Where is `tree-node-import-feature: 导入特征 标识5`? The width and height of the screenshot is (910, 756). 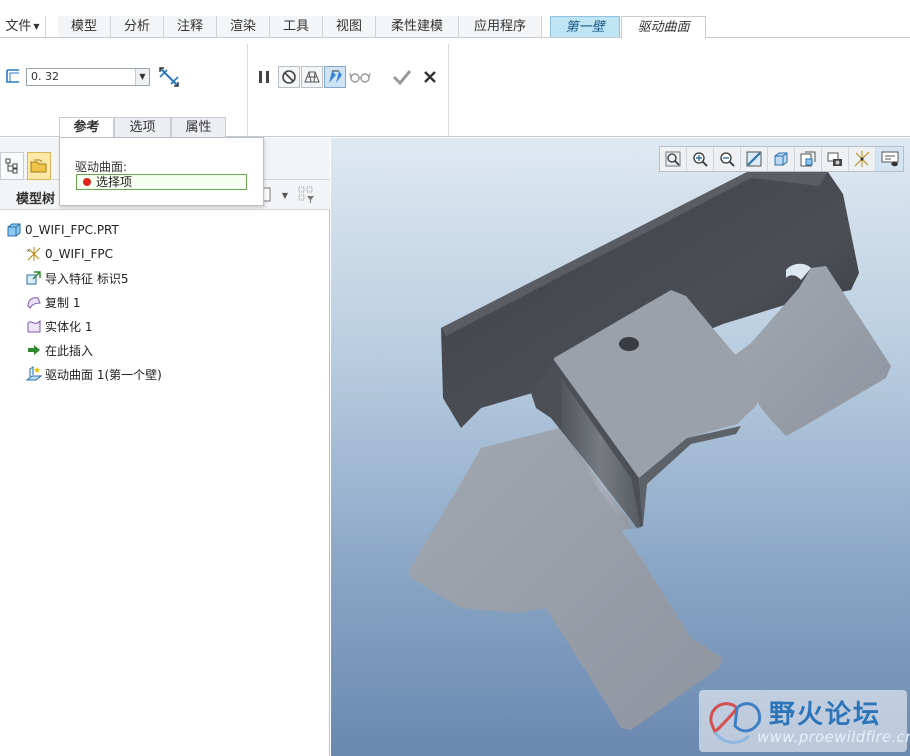
tree-node-import-feature: 导入特征 标识5 is located at coordinates (77, 278).